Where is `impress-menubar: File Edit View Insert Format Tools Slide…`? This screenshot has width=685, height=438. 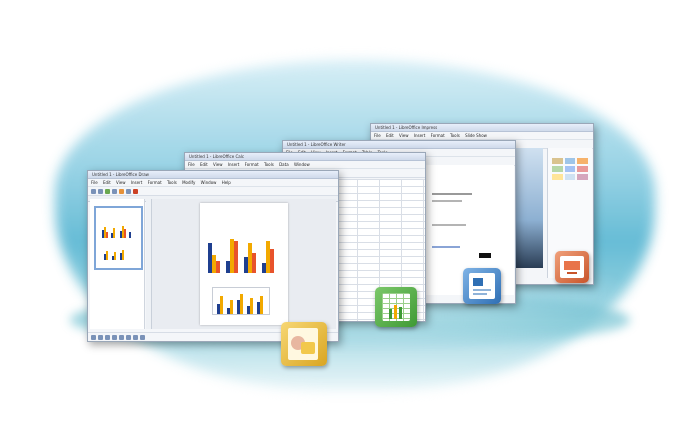 impress-menubar: File Edit View Insert Format Tools Slide… is located at coordinates (482, 136).